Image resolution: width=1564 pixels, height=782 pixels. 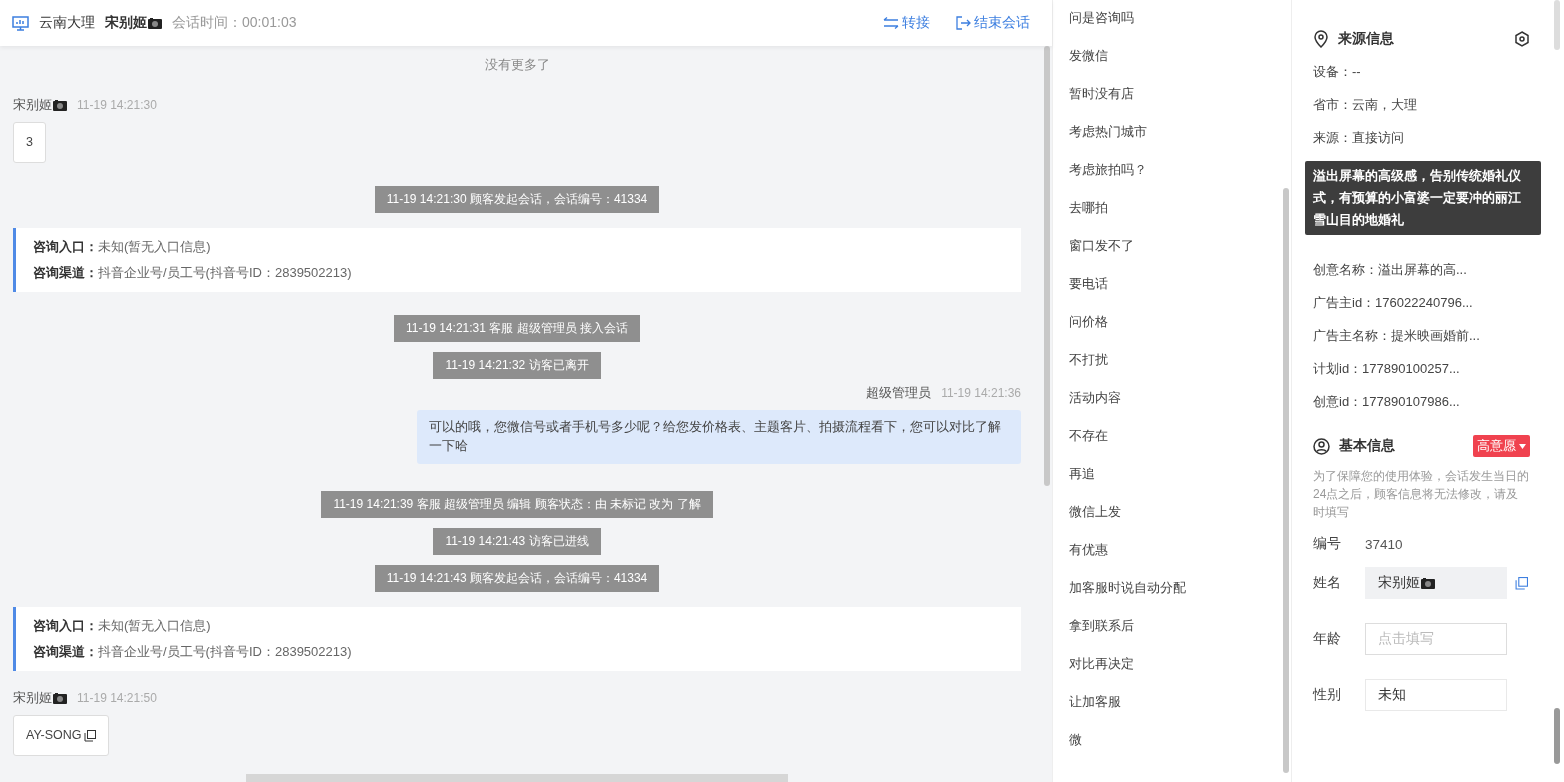 I want to click on system-message: 11-19 14:21:43 访客已进线, so click(x=517, y=541).